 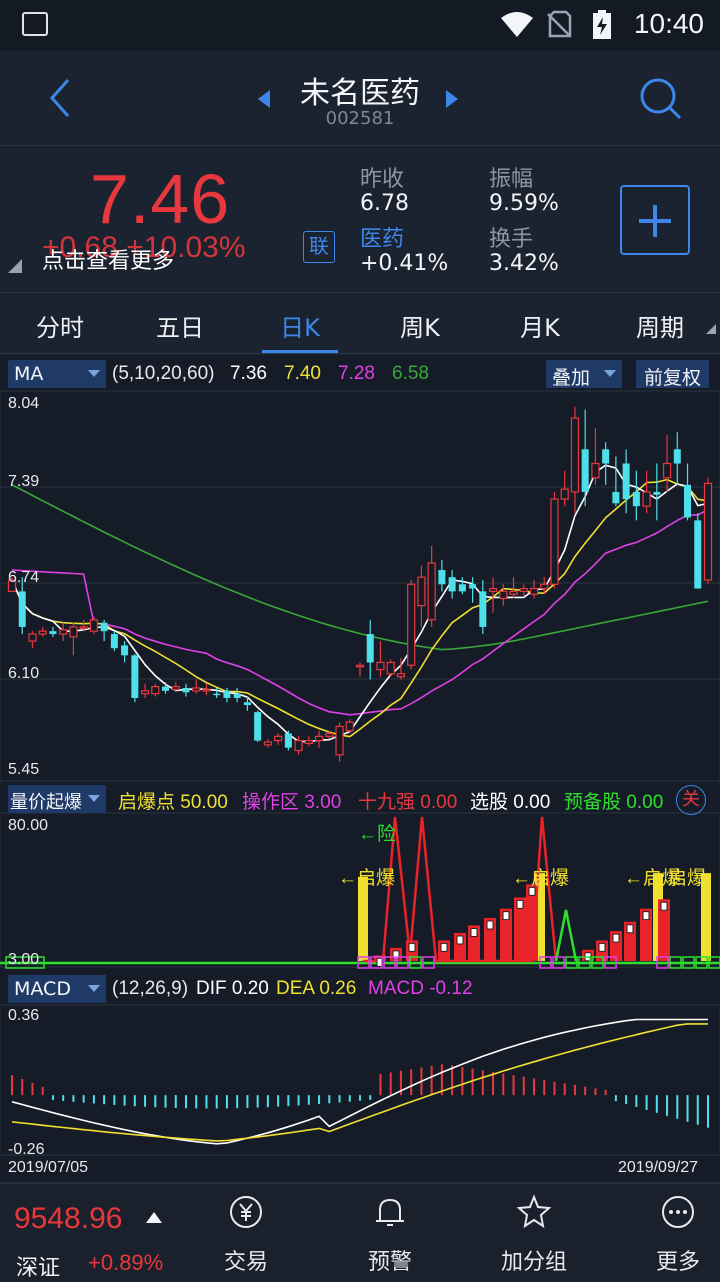 I want to click on status-bar: 10:40, so click(x=360, y=25).